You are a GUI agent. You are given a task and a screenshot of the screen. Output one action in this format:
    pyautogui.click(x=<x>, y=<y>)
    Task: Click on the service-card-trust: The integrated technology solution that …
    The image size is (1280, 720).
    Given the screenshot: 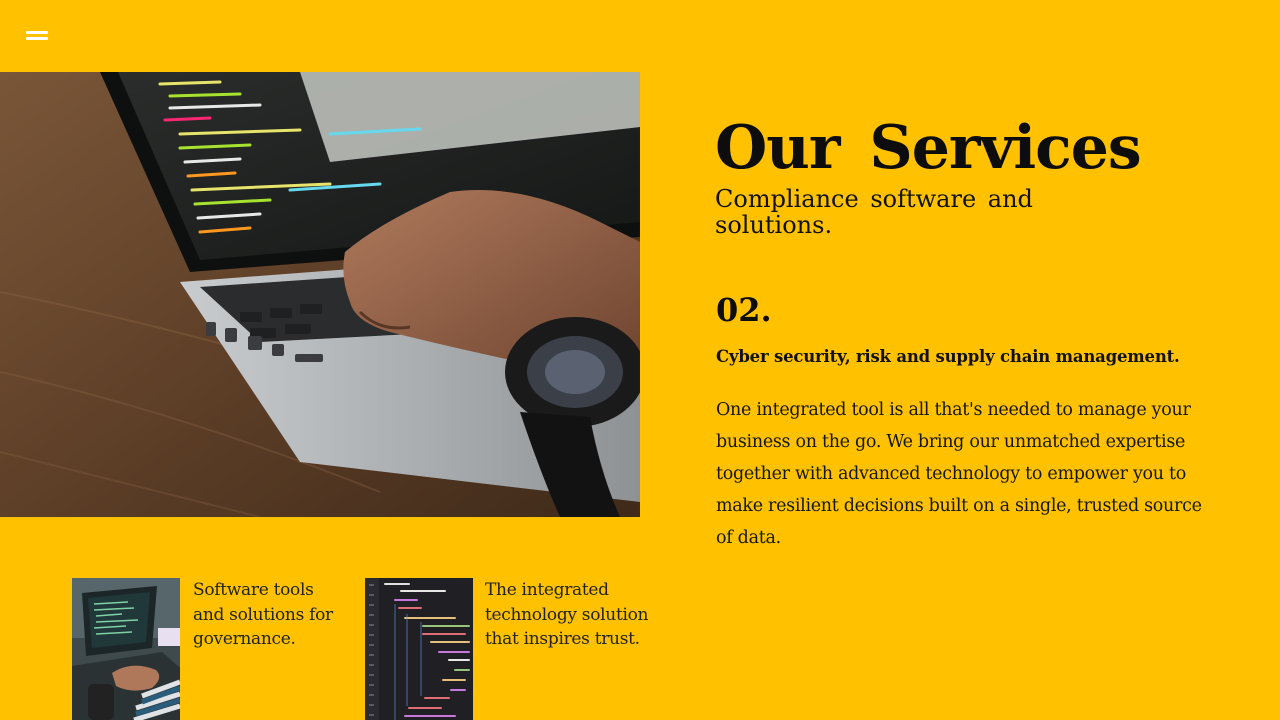 What is the action you would take?
    pyautogui.click(x=510, y=649)
    